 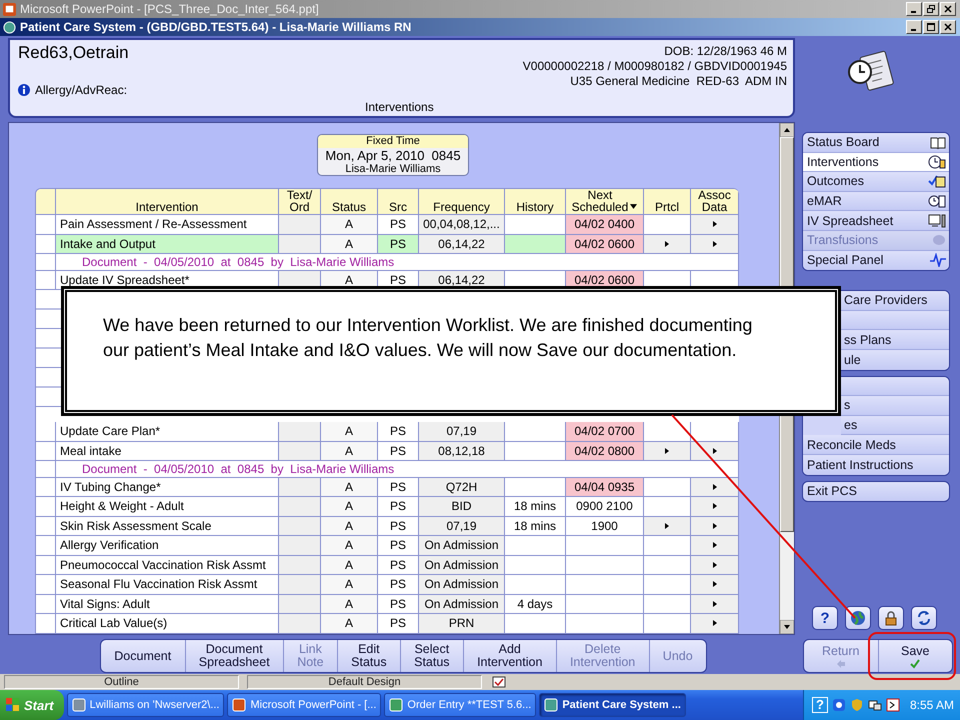 I want to click on sidebar-item: Exit PCS, so click(x=876, y=492).